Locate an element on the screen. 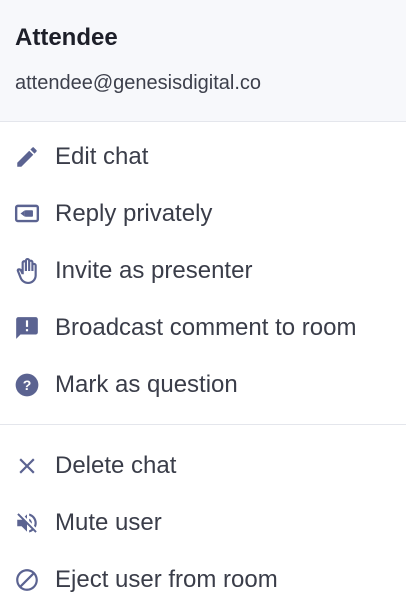 Image resolution: width=406 pixels, height=600 pixels. user-name: Attendee is located at coordinates (66, 37).